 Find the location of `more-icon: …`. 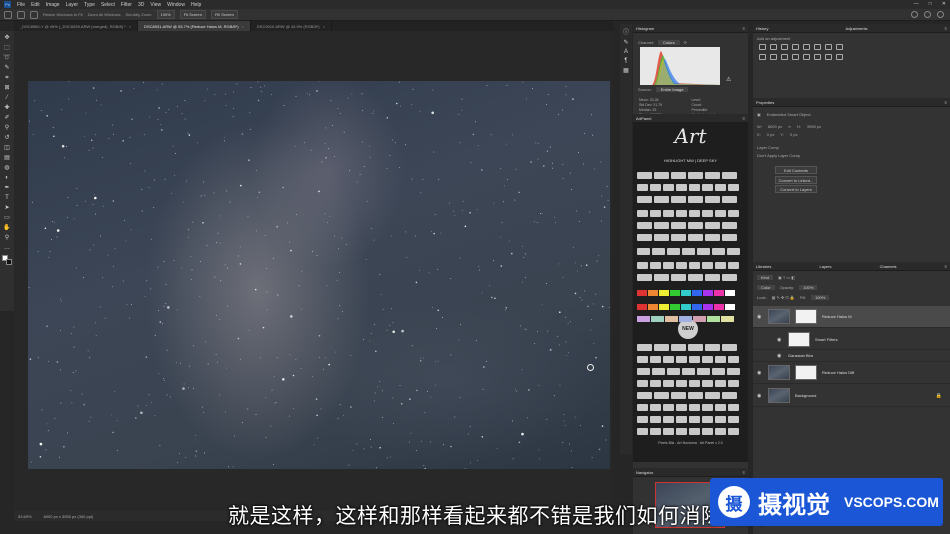

more-icon: … is located at coordinates (7, 247).